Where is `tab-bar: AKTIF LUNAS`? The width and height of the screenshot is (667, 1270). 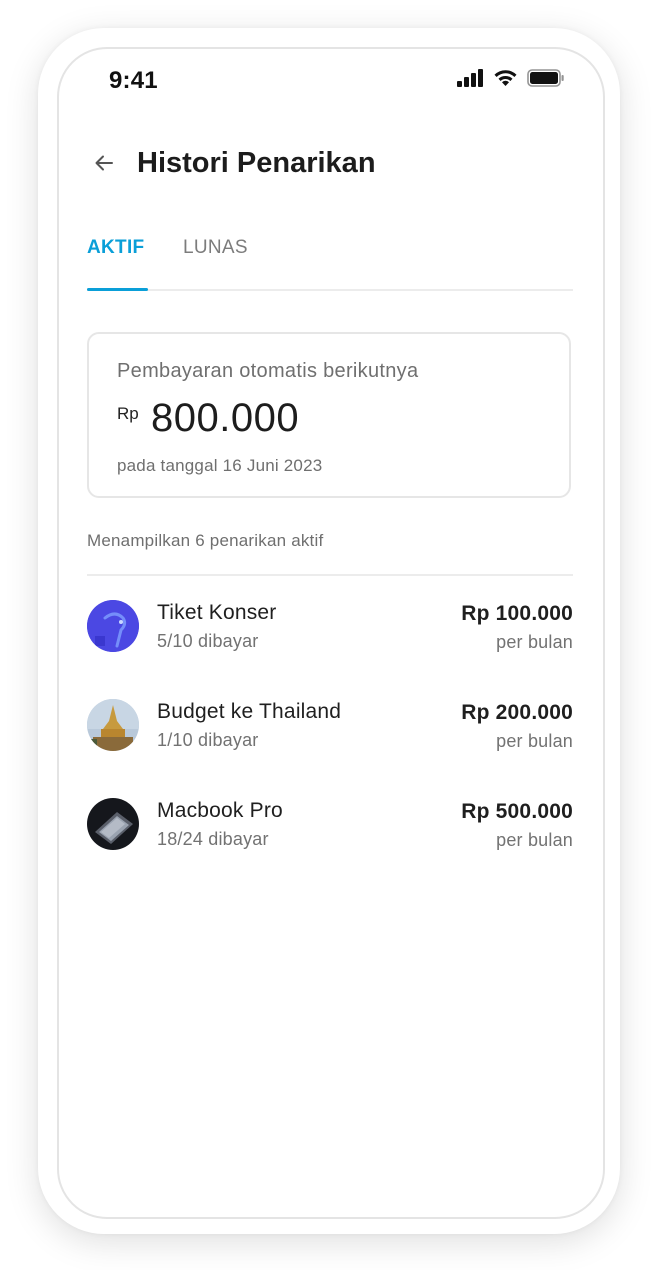 tab-bar: AKTIF LUNAS is located at coordinates (330, 260).